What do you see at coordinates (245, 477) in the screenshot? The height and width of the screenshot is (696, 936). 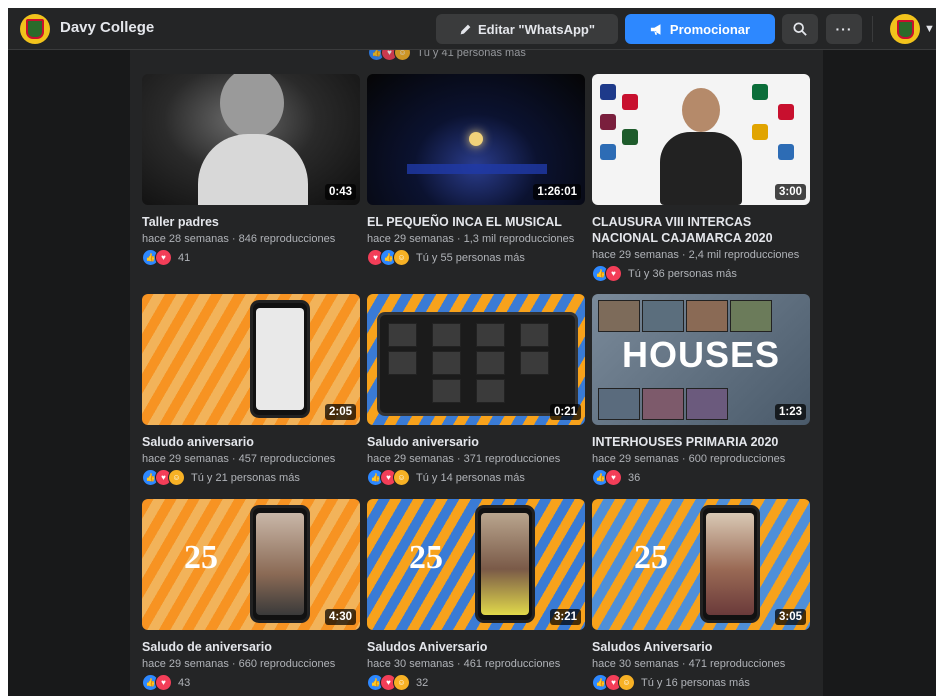 I see `reactions-text: Tú y 21 personas más` at bounding box center [245, 477].